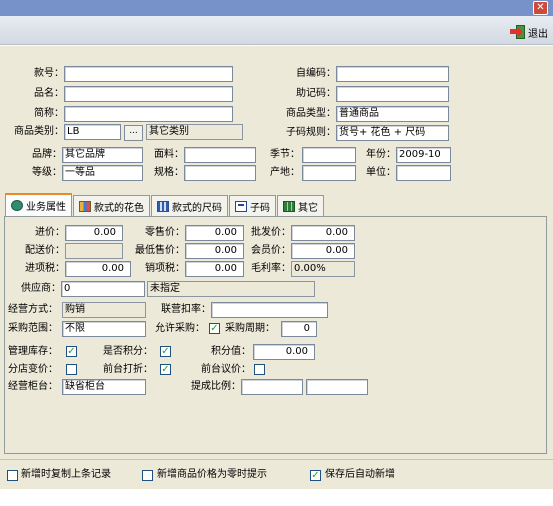  Describe the element at coordinates (285, 154) in the screenshot. I see `season-label: 季节：` at that location.